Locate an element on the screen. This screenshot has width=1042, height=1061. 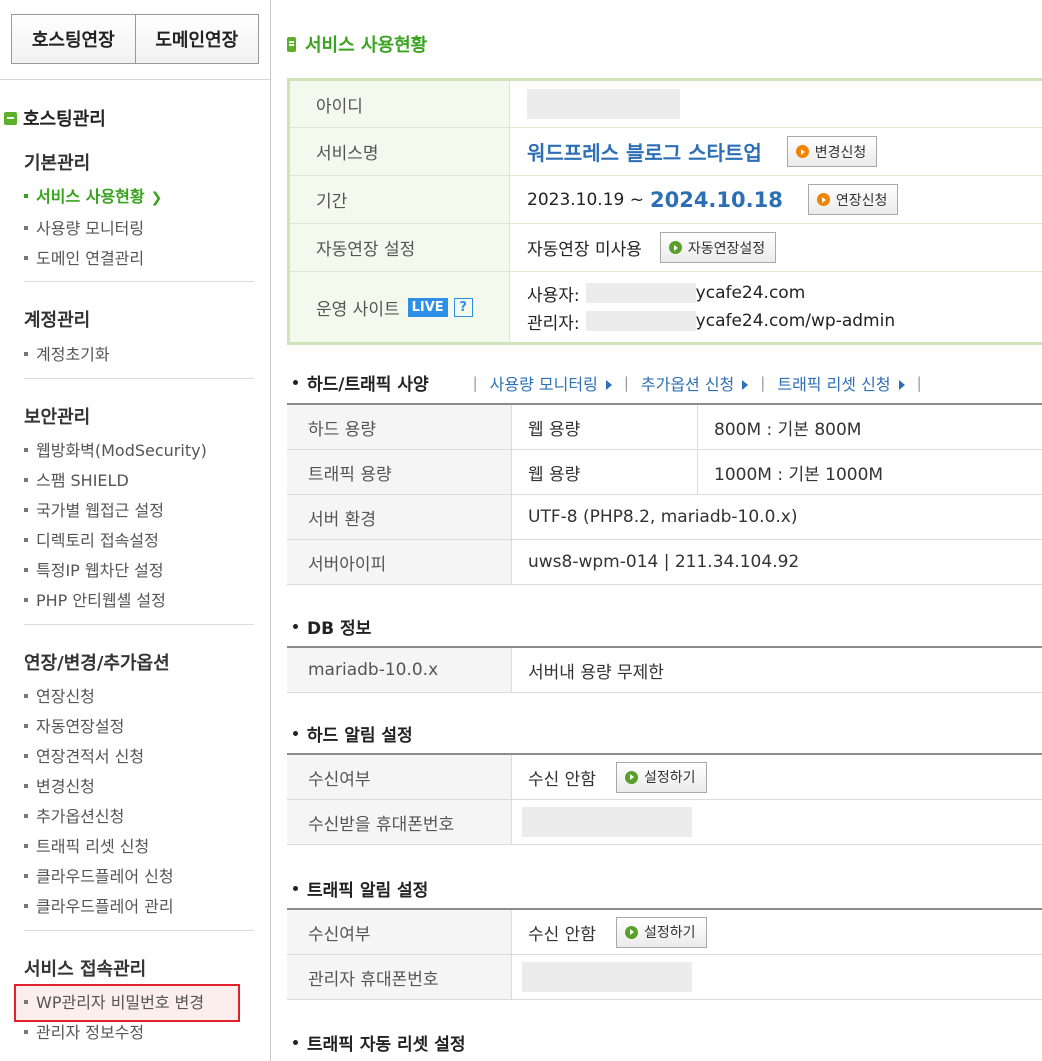
sidebar-item-wp-password-change: WP관리자 비밀번호 변경 is located at coordinates (114, 1001).